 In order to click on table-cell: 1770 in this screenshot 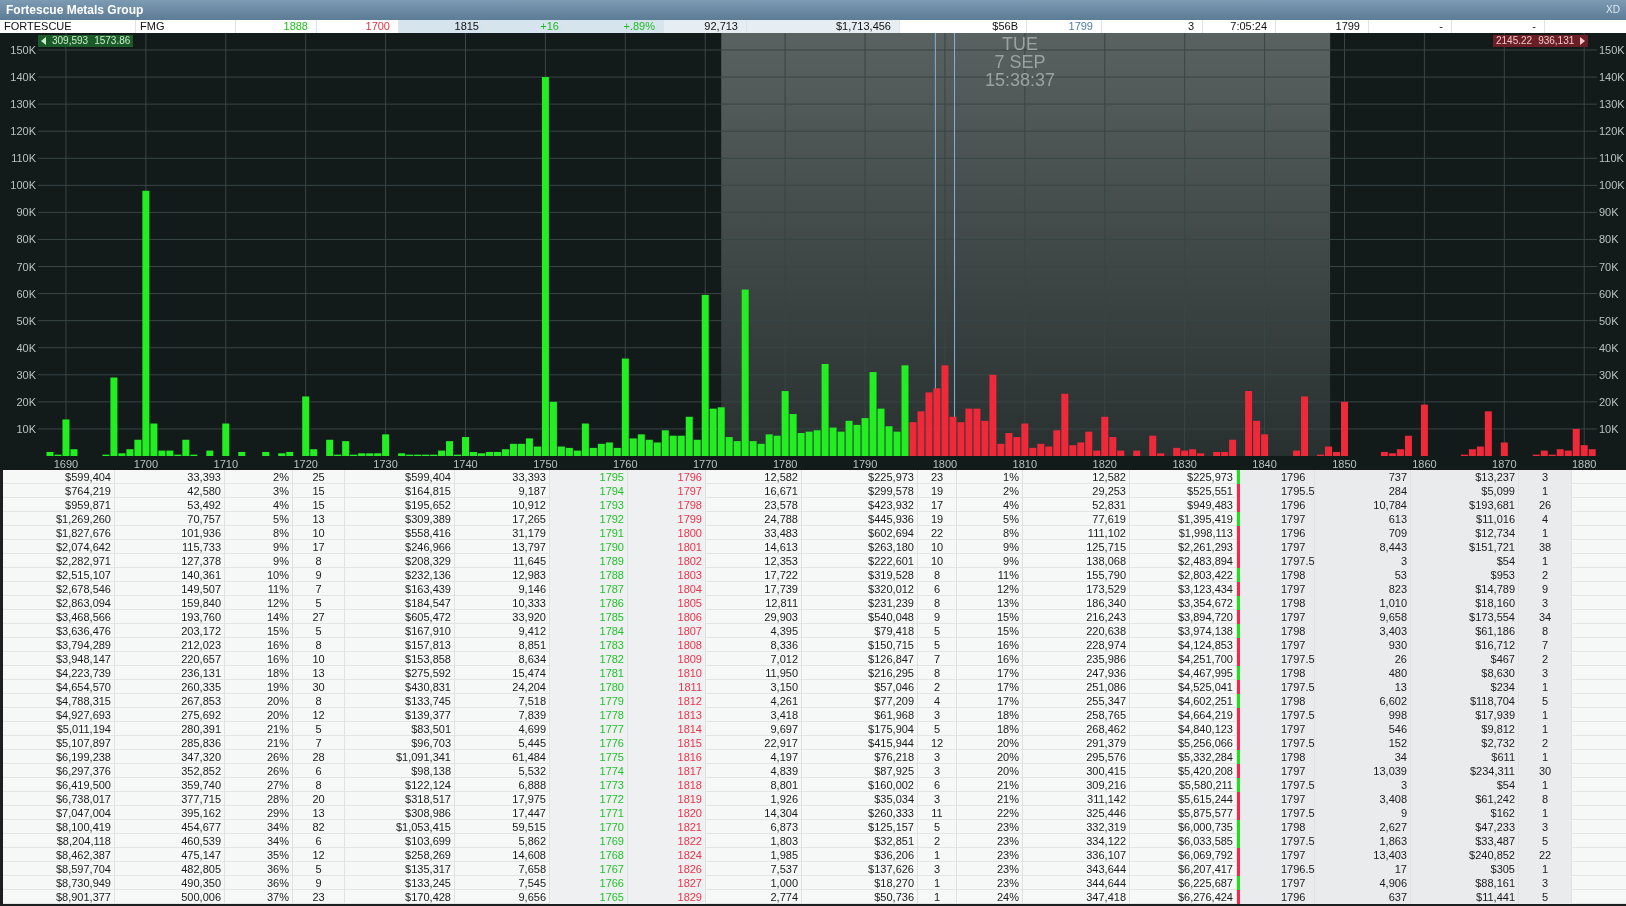, I will do `click(589, 827)`.